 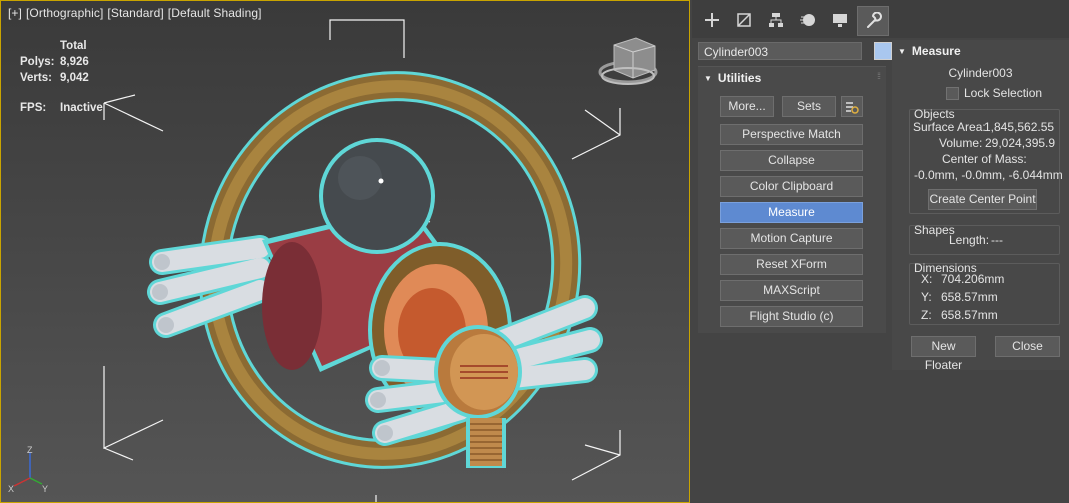 I want to click on utility-button-perspective-match: Perspective Match, so click(x=791, y=134).